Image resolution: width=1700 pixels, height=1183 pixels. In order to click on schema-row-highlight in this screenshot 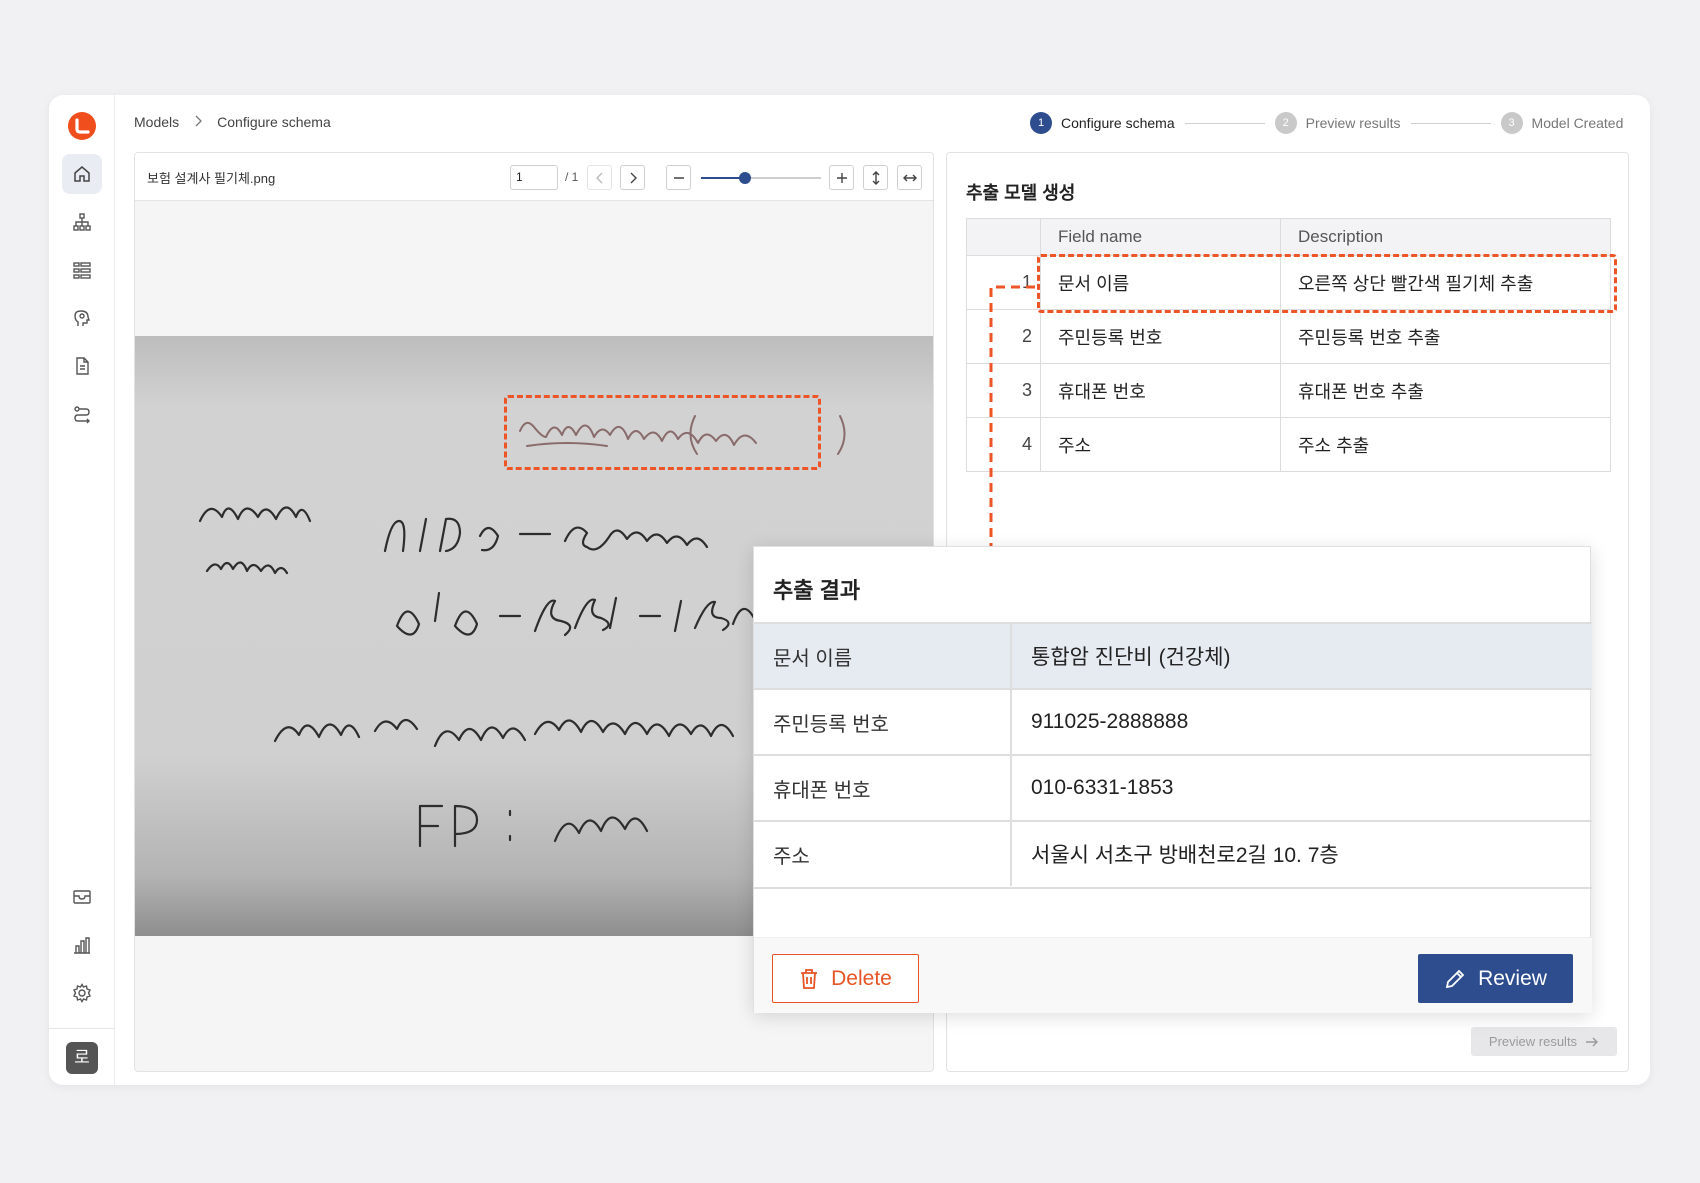, I will do `click(1327, 283)`.